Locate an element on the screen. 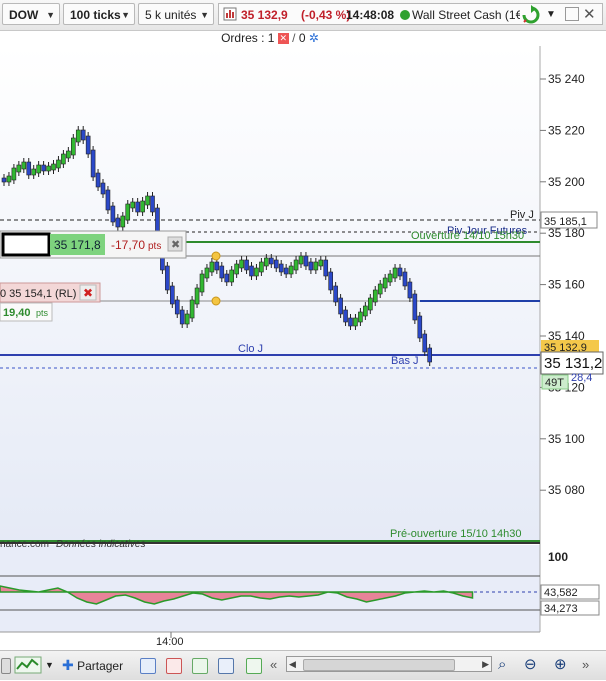 The height and width of the screenshot is (681, 606). scroll-right-icon: ▶ is located at coordinates (485, 664).